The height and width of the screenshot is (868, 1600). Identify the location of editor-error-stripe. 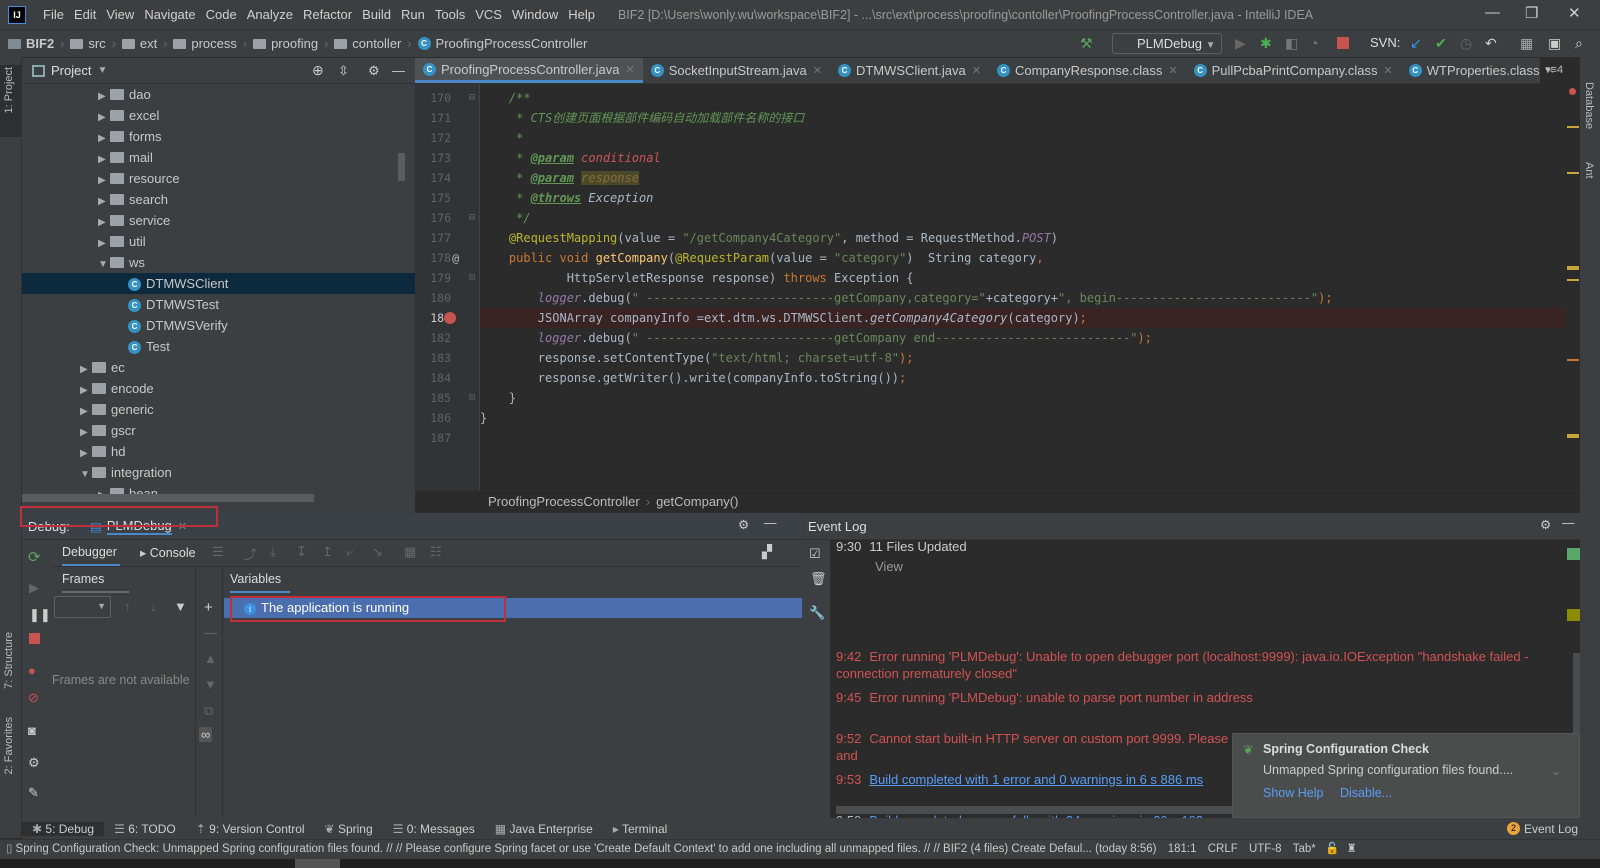
(1572, 287).